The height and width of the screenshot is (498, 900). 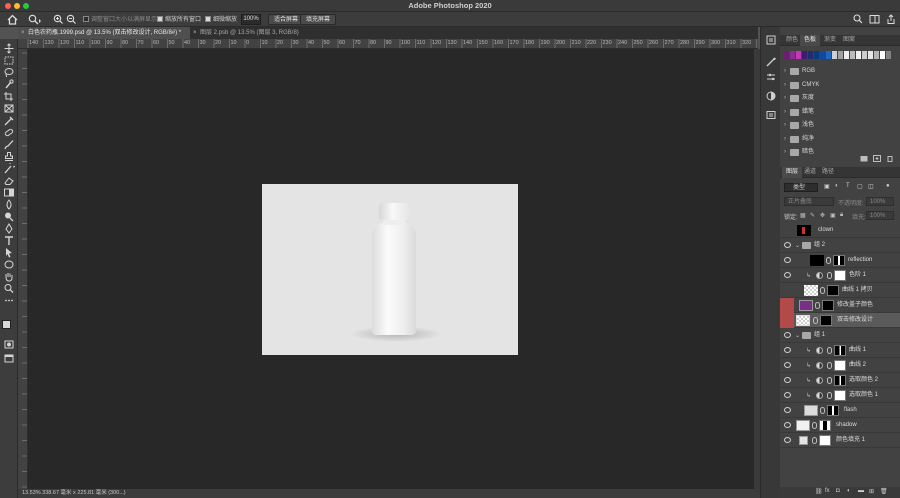 I want to click on swatch-group: › 蜡笔, so click(x=840, y=112).